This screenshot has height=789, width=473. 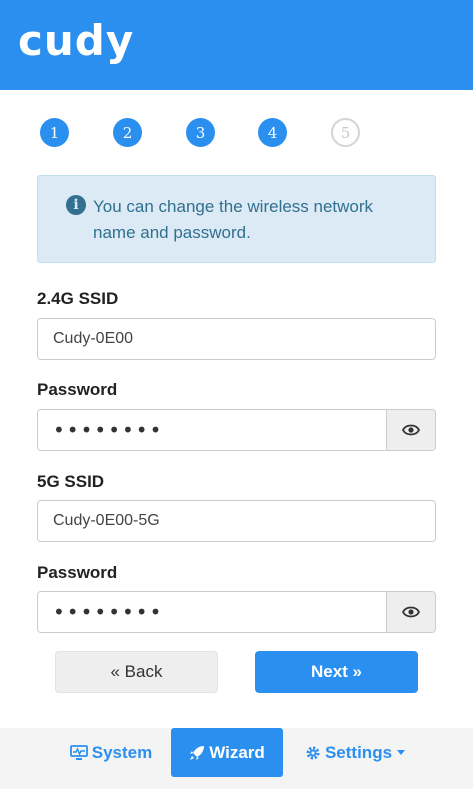 I want to click on show-password-5g-button, so click(x=410, y=612).